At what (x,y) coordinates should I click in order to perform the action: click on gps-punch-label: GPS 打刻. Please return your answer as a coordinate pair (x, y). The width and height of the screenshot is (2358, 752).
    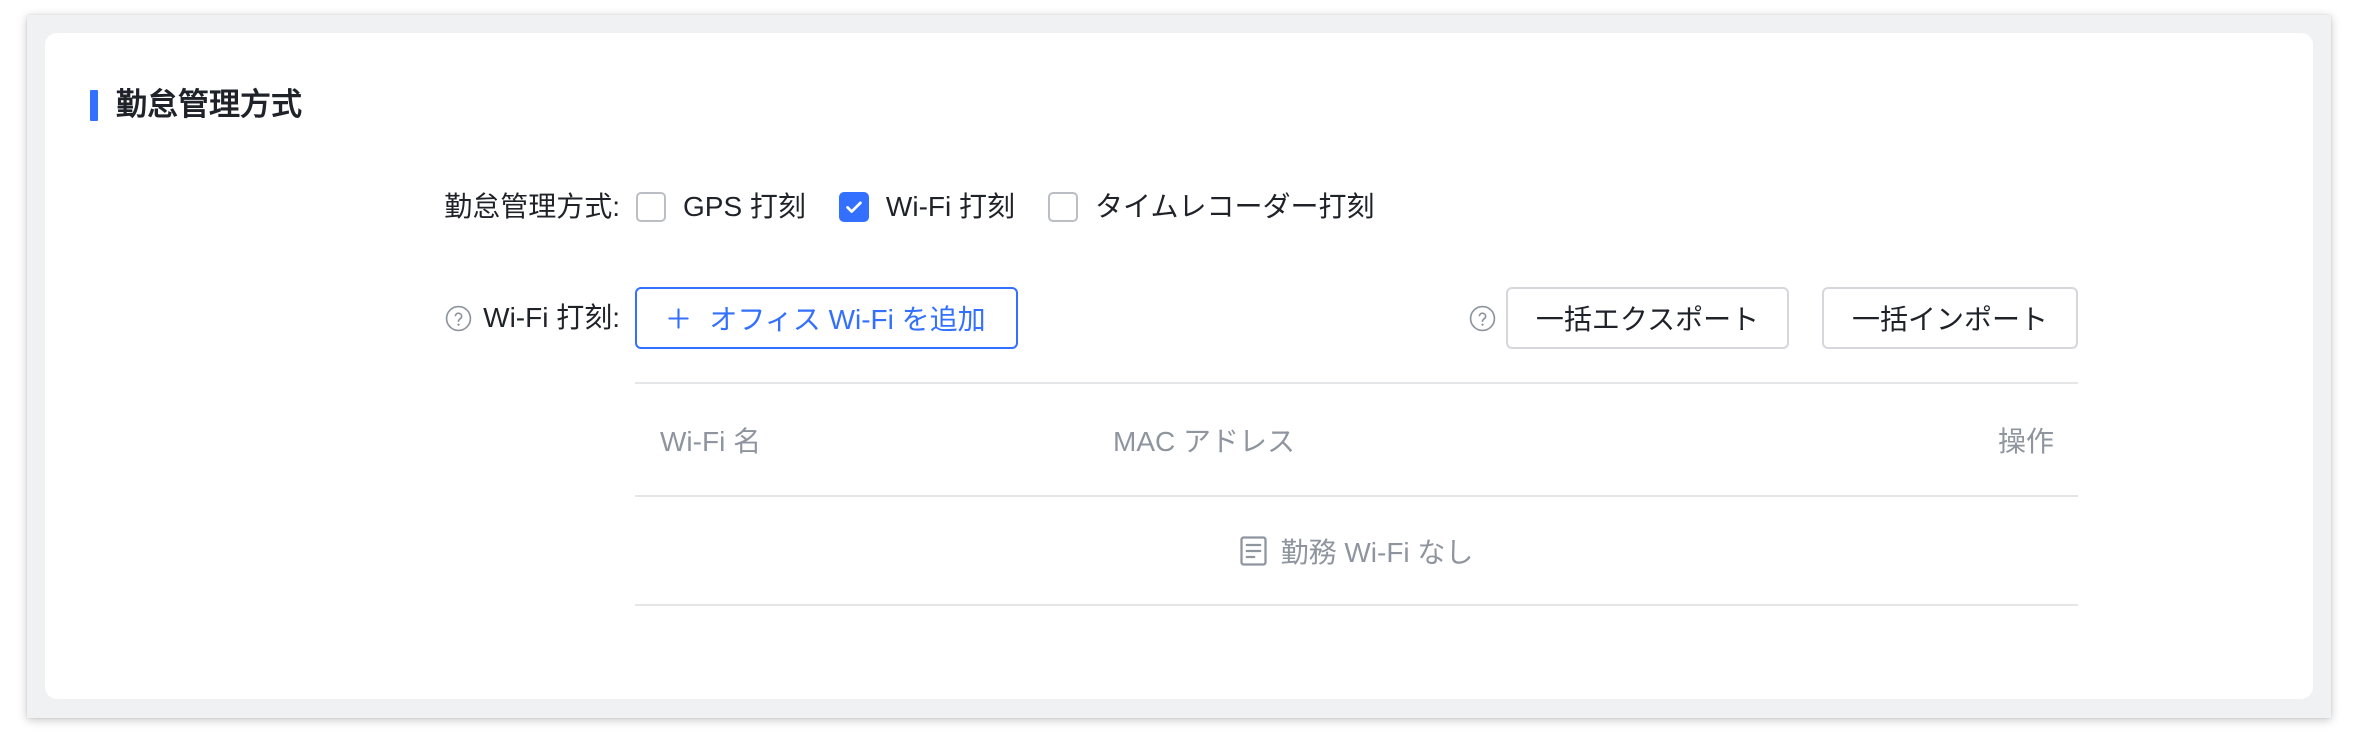
    Looking at the image, I should click on (744, 207).